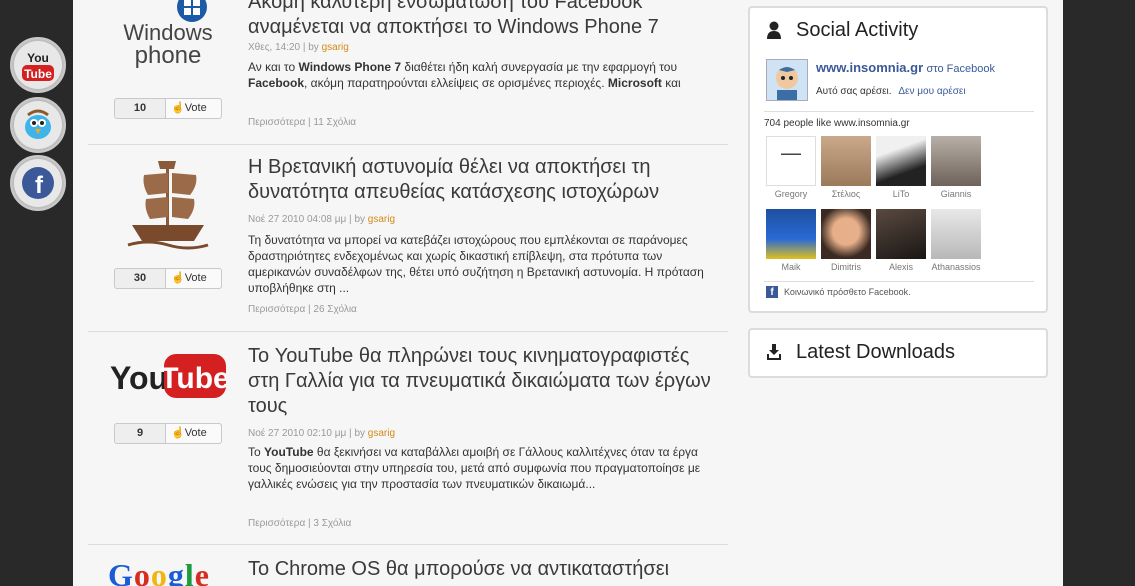 The height and width of the screenshot is (586, 1135). I want to click on friend-item: Athanassios, so click(956, 240).